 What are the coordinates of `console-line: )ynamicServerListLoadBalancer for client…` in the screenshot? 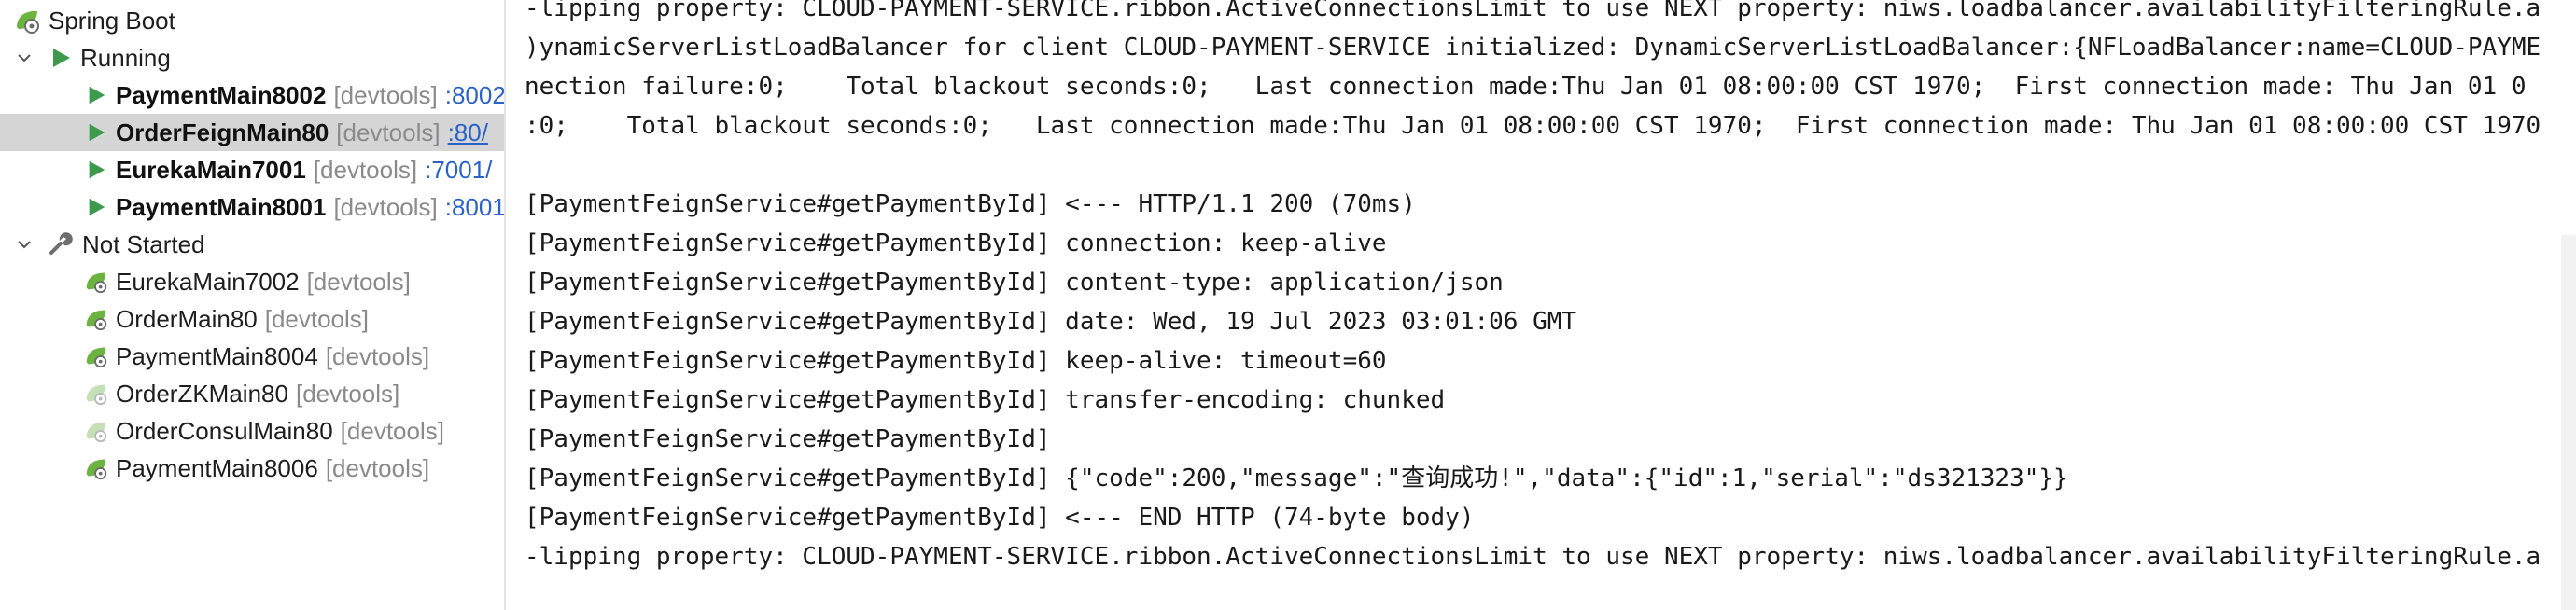 It's located at (1533, 48).